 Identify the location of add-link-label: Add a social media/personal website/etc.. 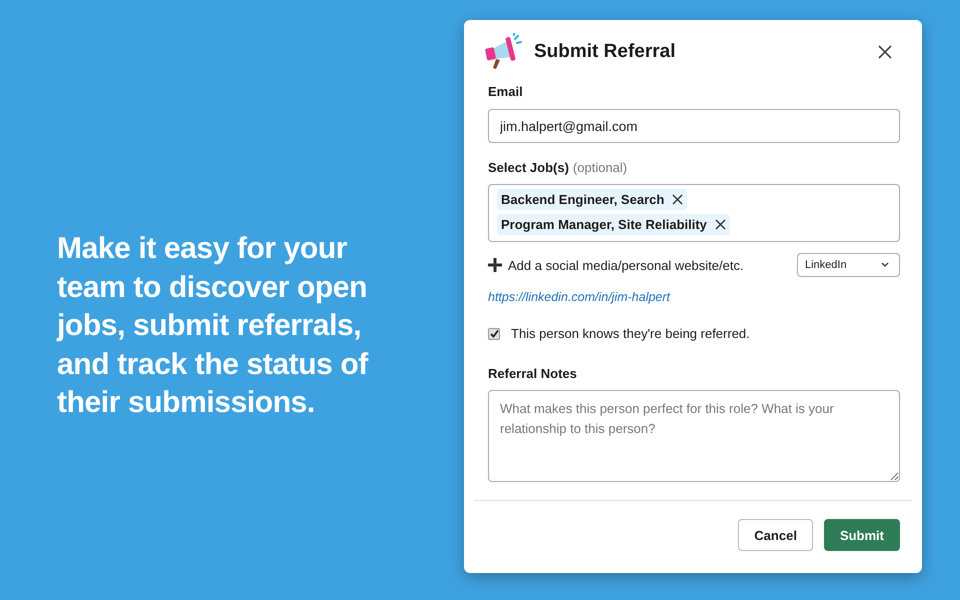
(652, 265).